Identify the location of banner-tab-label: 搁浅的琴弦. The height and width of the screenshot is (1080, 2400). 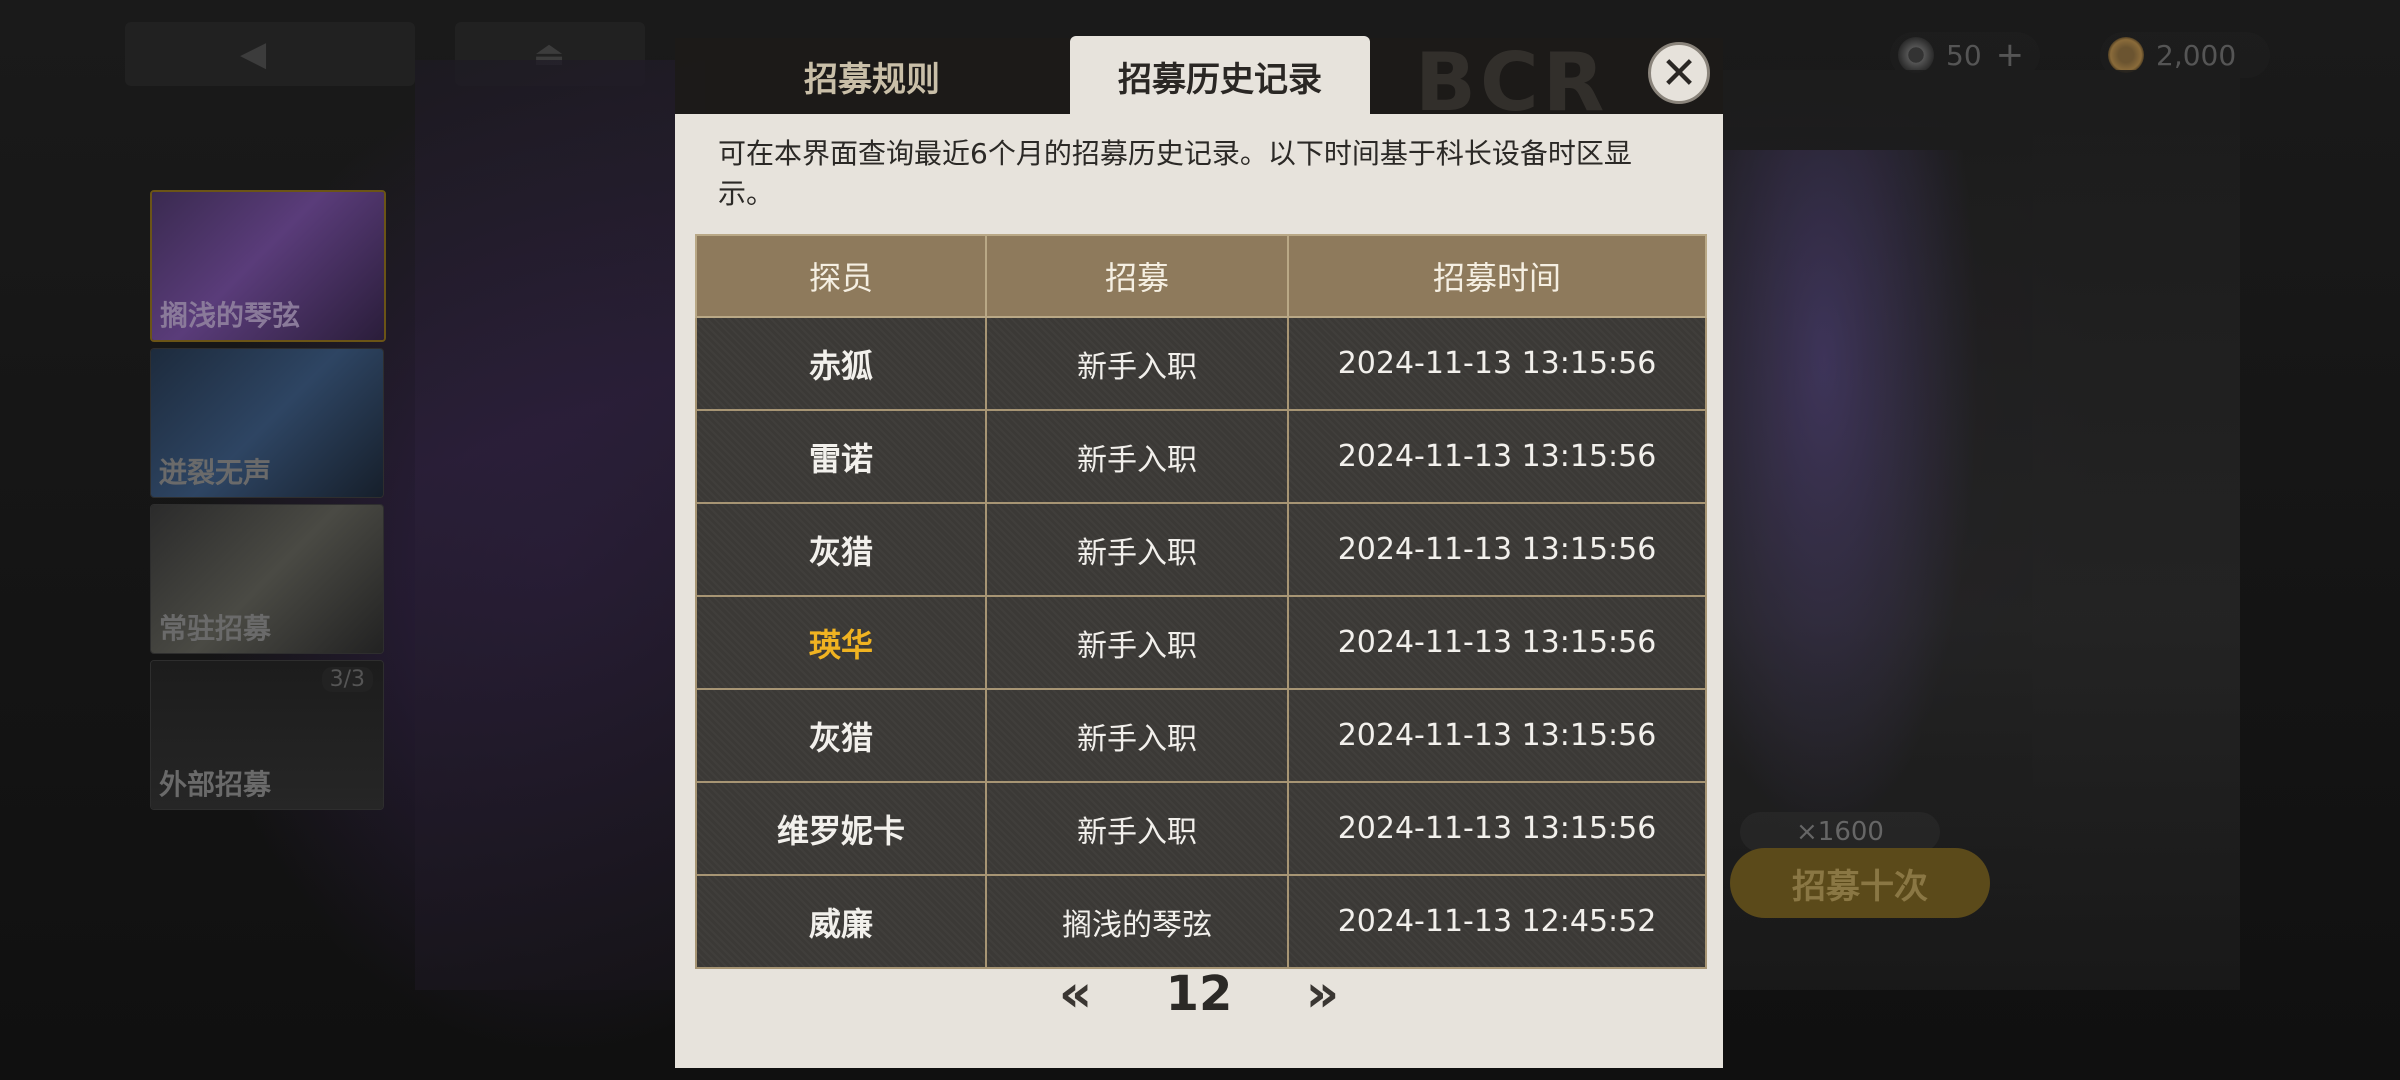
(230, 315).